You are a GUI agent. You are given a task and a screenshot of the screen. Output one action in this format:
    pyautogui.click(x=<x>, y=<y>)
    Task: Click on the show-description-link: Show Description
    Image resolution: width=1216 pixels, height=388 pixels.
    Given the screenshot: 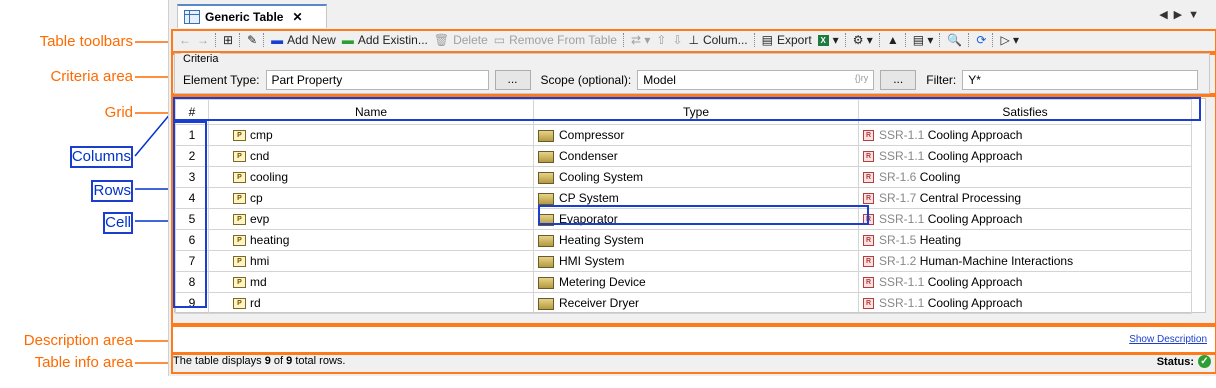 What is the action you would take?
    pyautogui.click(x=1168, y=339)
    